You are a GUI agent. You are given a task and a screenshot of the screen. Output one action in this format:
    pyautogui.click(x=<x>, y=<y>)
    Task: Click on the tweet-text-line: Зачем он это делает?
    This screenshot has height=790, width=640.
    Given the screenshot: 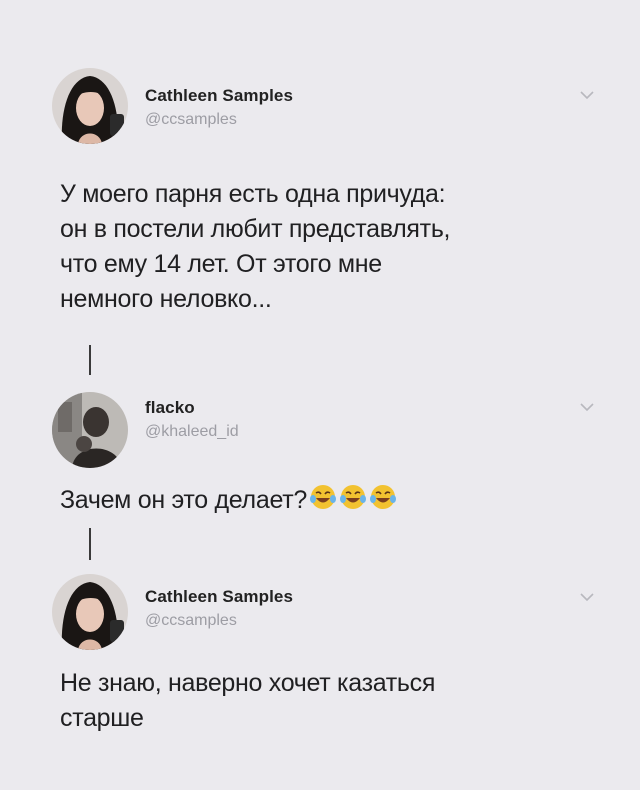 What is the action you would take?
    pyautogui.click(x=340, y=500)
    